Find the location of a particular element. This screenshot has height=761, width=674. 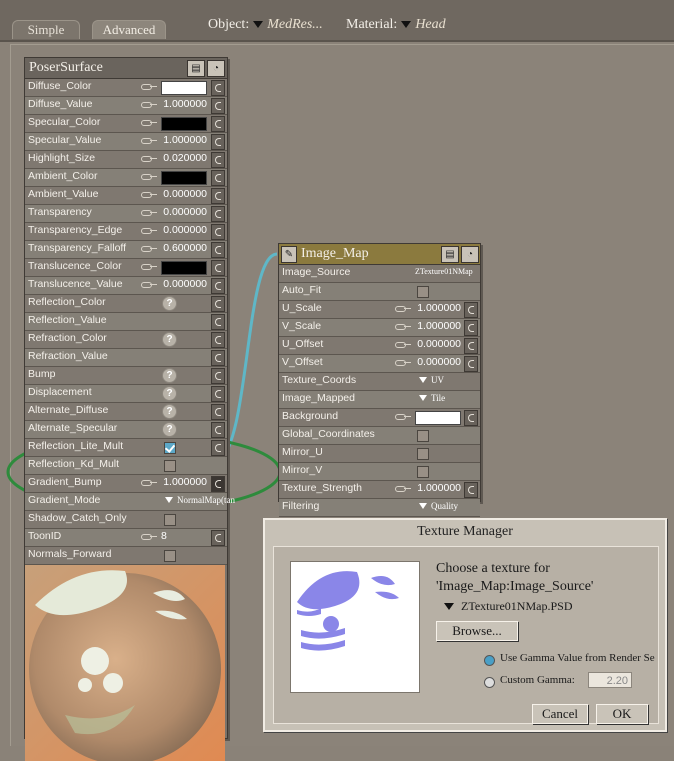

param-value: 0.020000 is located at coordinates (182, 158).